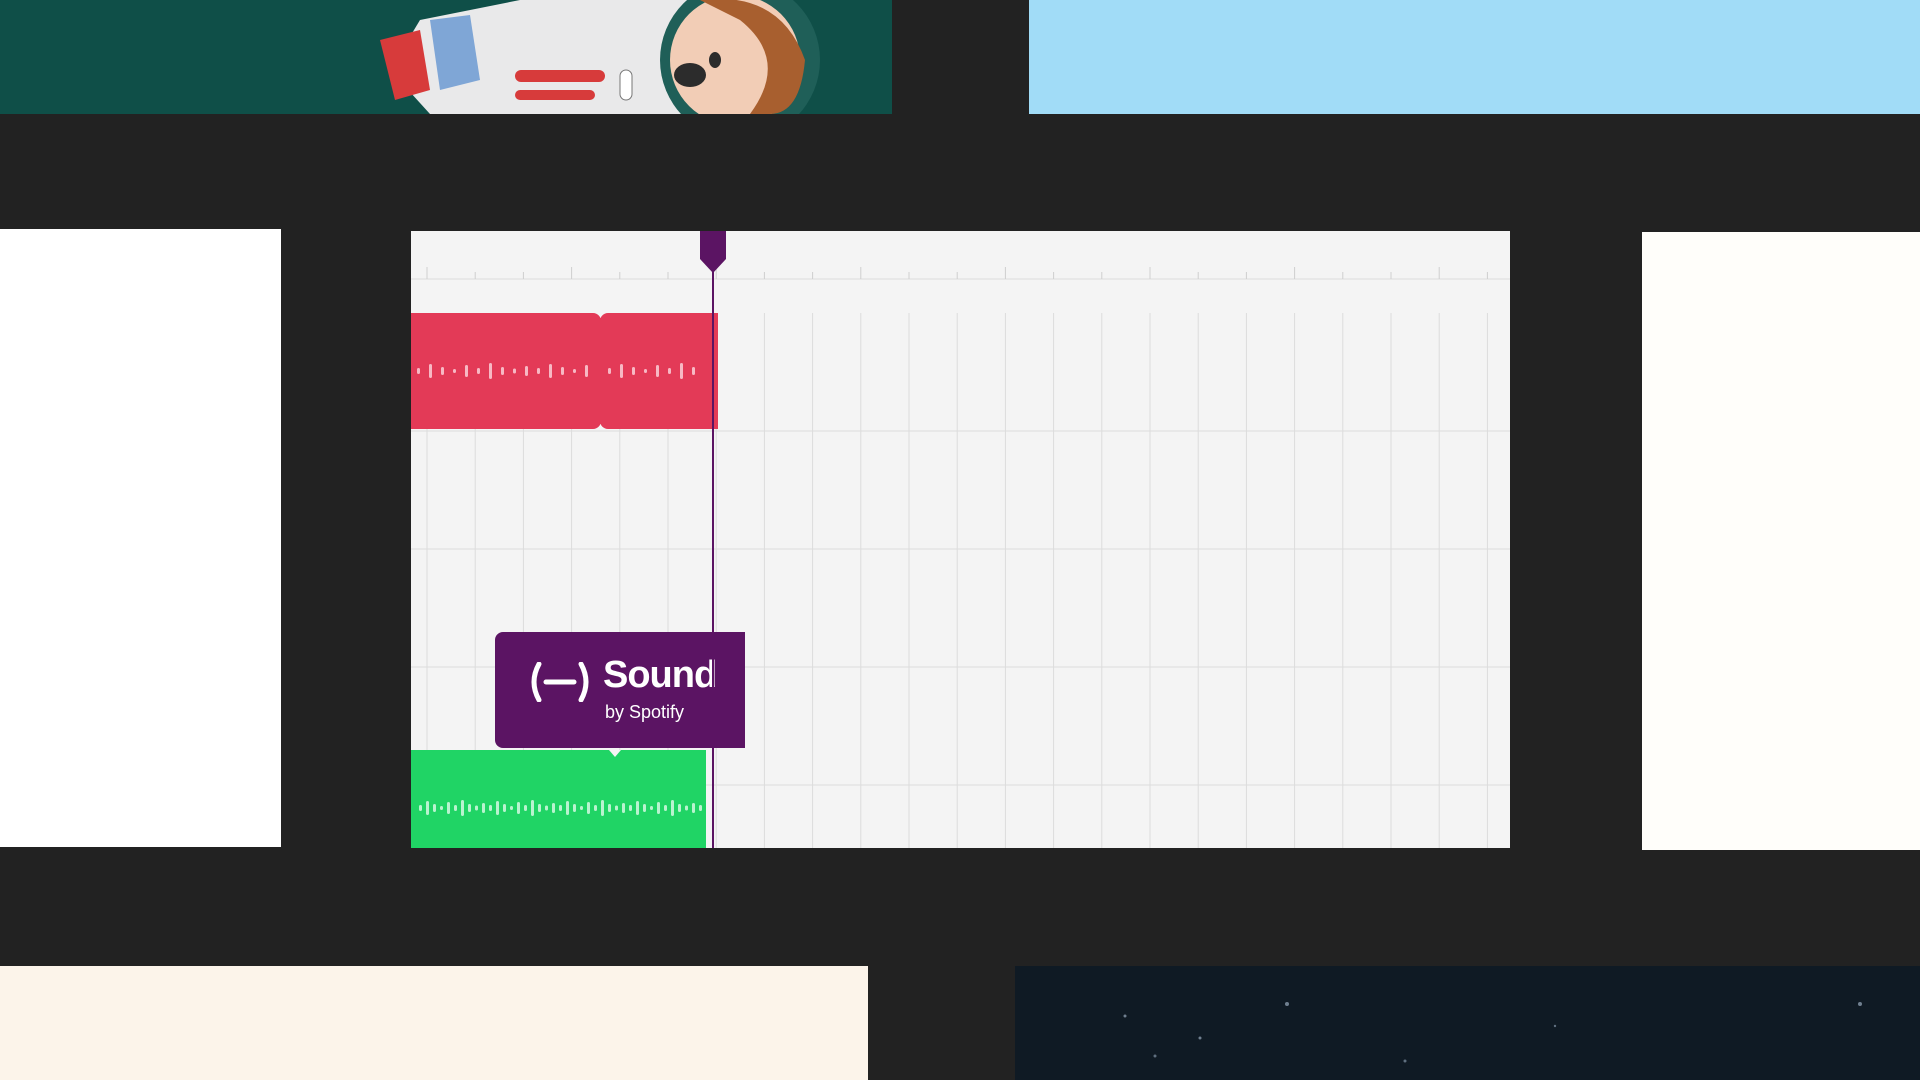  I want to click on stars-illustration, so click(1492, 1032).